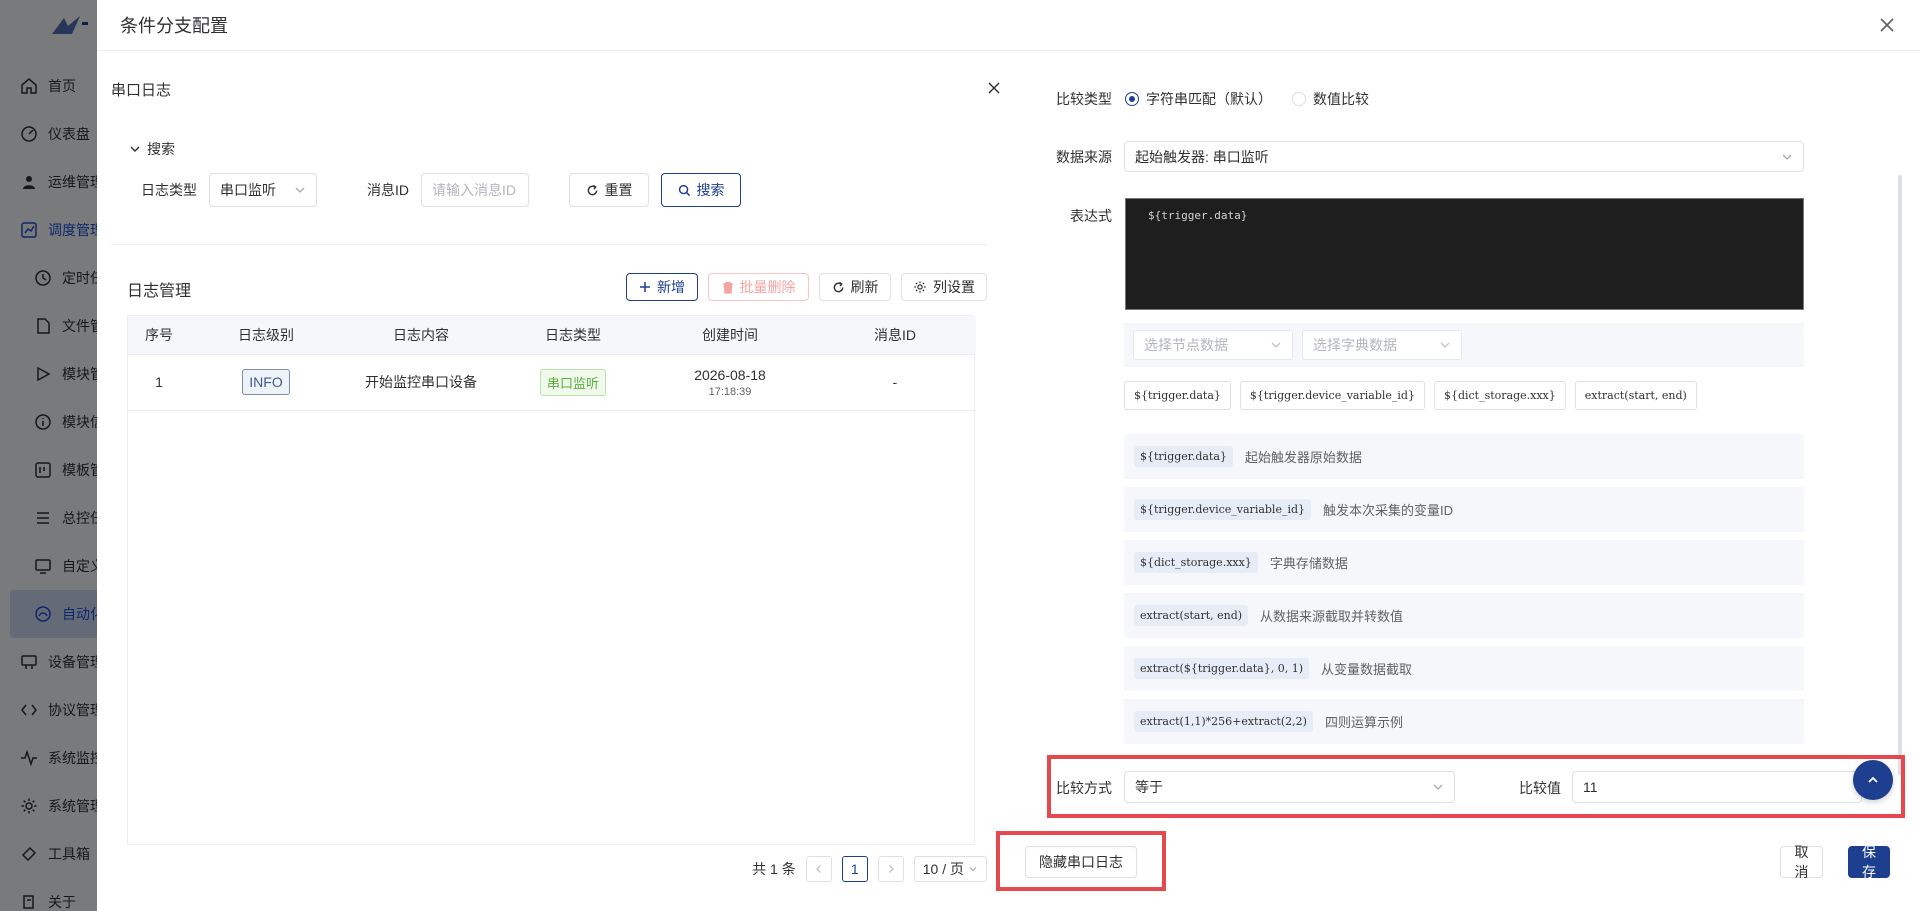 The image size is (1920, 911). I want to click on reference-item: ${trigger.data} 起始触发器原始数据, so click(1464, 456).